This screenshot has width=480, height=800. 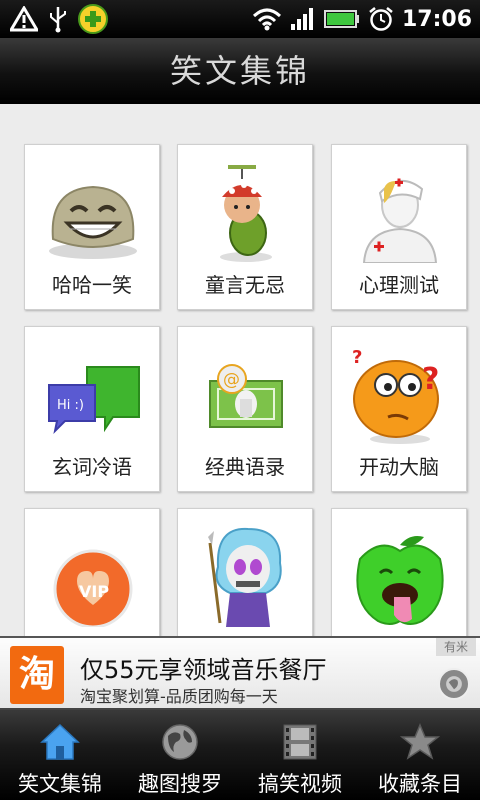 I want to click on grid-item-label: 童言无忌, so click(x=245, y=285).